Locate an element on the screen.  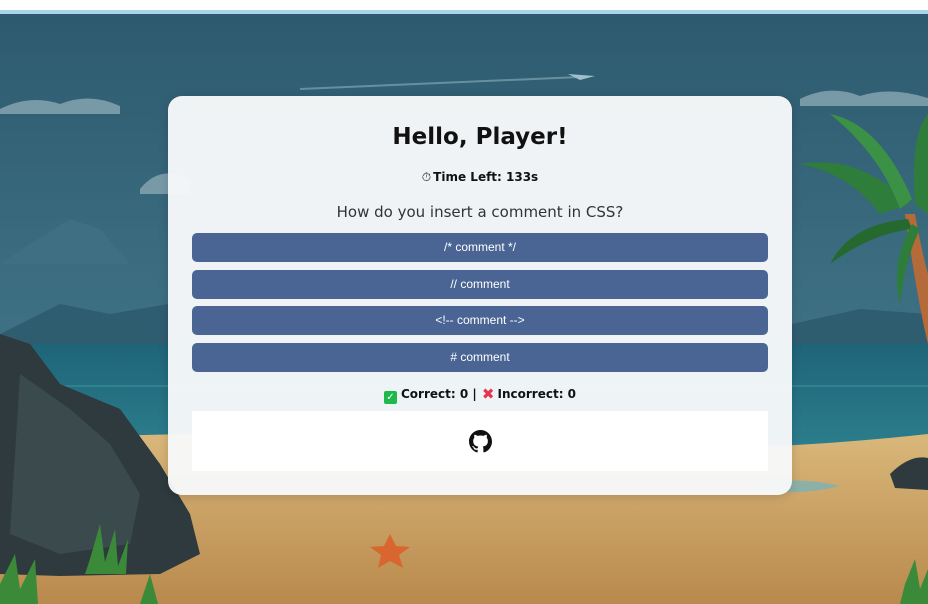
greeting-title: Hello, Player! is located at coordinates (480, 137).